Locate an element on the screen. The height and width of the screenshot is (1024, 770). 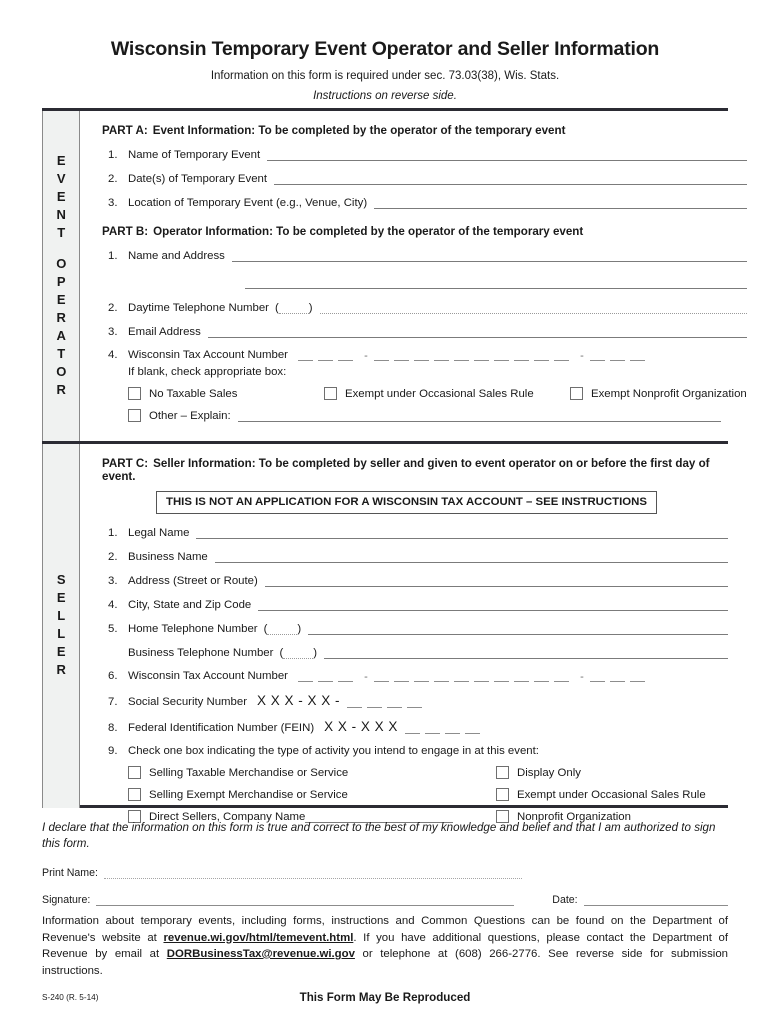
item-number: 4. is located at coordinates (113, 355).